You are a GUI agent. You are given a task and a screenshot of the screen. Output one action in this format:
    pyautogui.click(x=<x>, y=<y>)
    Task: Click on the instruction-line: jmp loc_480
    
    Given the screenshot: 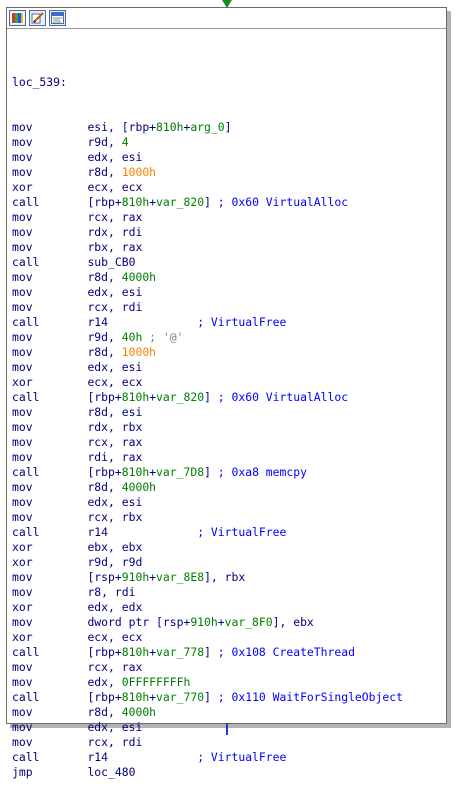 What is the action you would take?
    pyautogui.click(x=229, y=772)
    